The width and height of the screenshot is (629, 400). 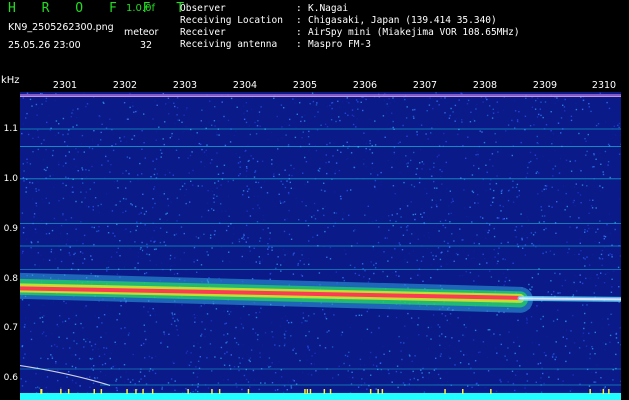 What do you see at coordinates (203, 32) in the screenshot?
I see `info-key: Receiver` at bounding box center [203, 32].